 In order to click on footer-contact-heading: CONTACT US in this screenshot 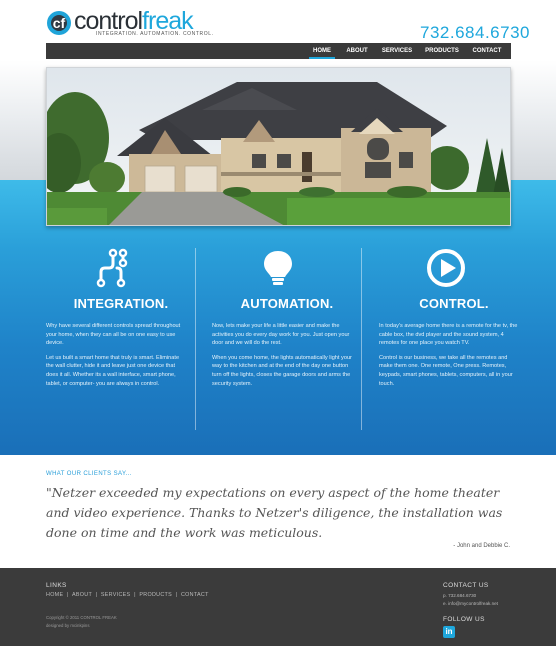, I will do `click(466, 585)`.